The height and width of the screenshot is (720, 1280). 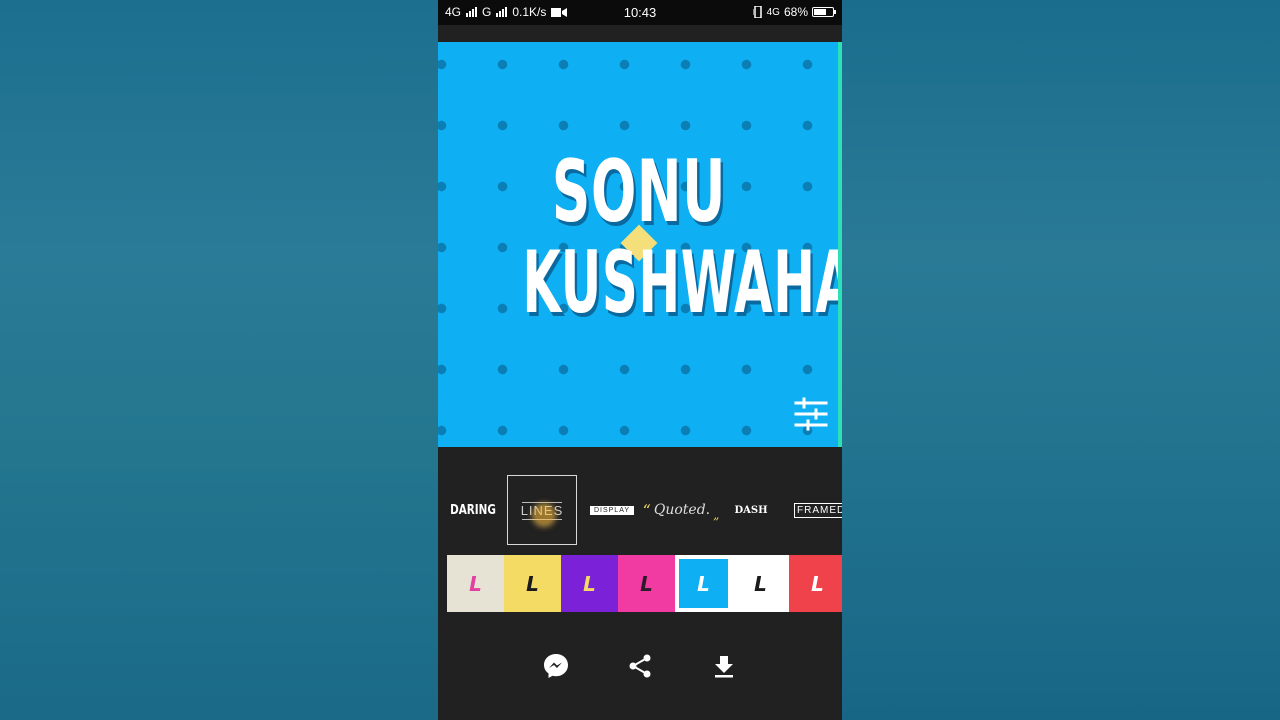 I want to click on battery-percent: 68%, so click(x=795, y=12).